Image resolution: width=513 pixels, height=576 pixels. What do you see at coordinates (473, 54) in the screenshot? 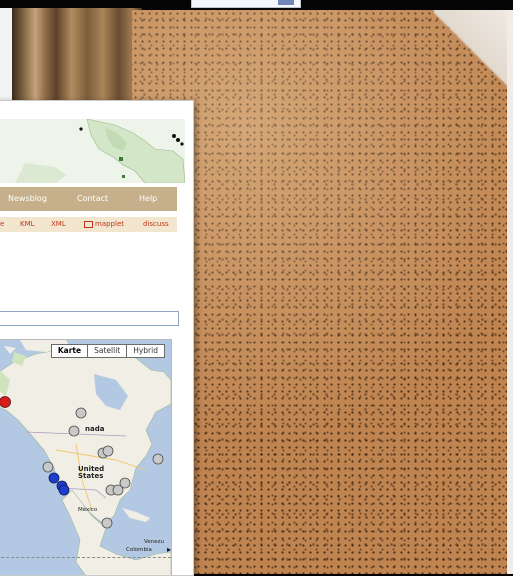
I see `cover-corner` at bounding box center [473, 54].